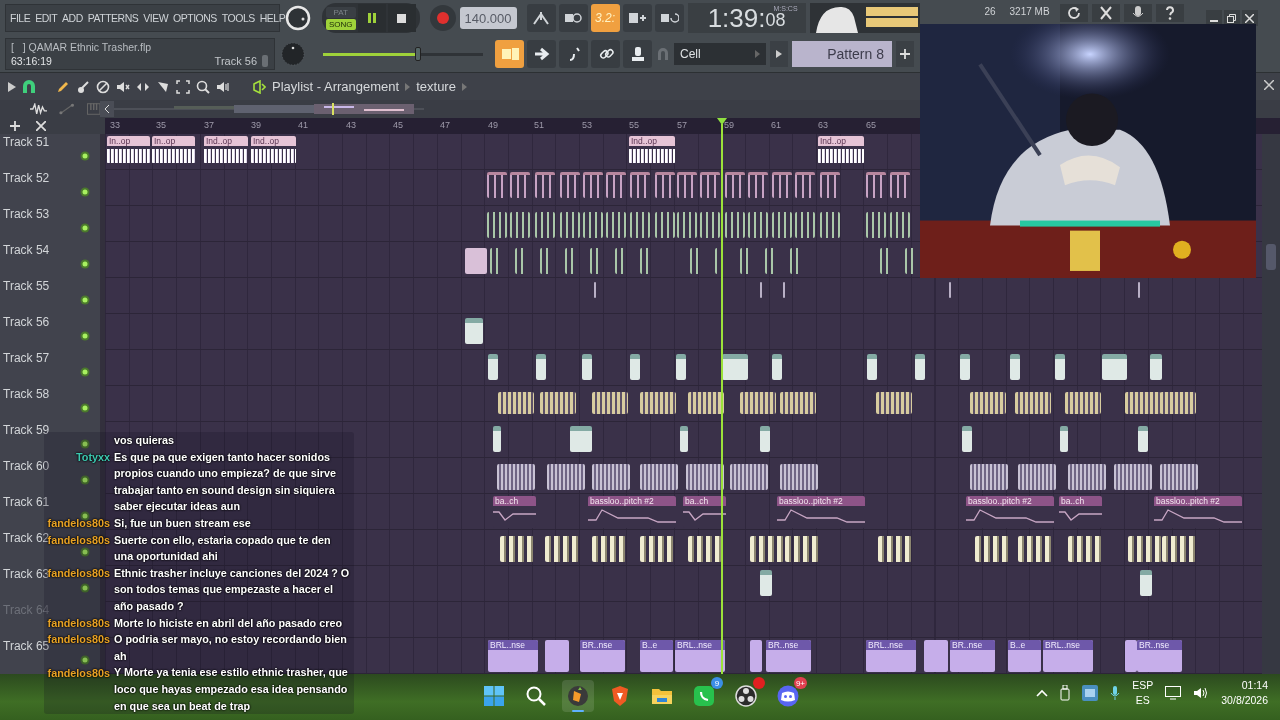  I want to click on menu-item: HELP, so click(272, 18).